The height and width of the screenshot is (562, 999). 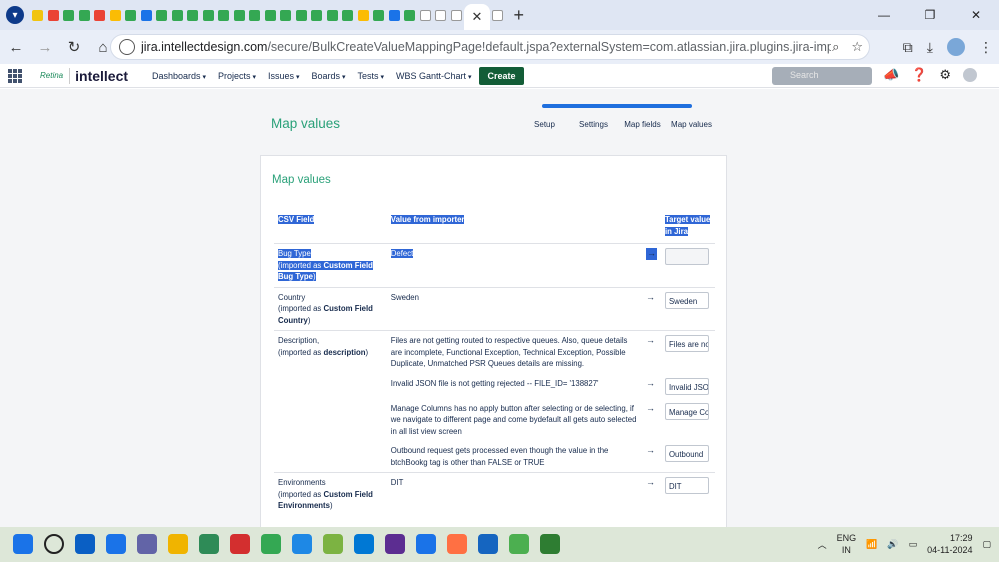 I want to click on search-input: Search, so click(x=822, y=76).